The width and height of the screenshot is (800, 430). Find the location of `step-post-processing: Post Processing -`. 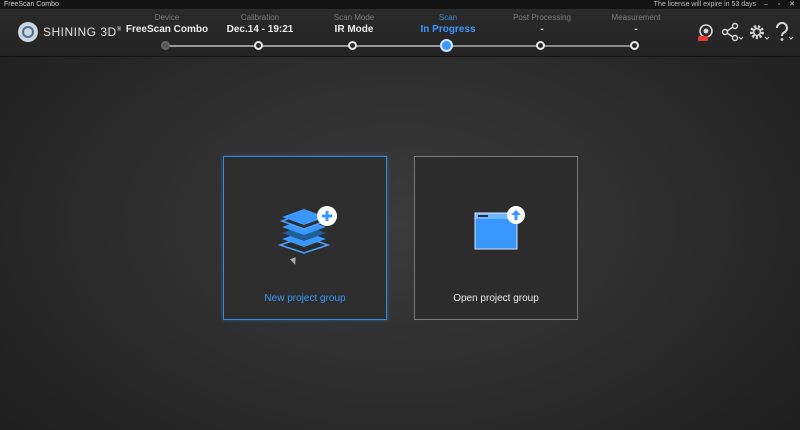

step-post-processing: Post Processing - is located at coordinates (542, 31).